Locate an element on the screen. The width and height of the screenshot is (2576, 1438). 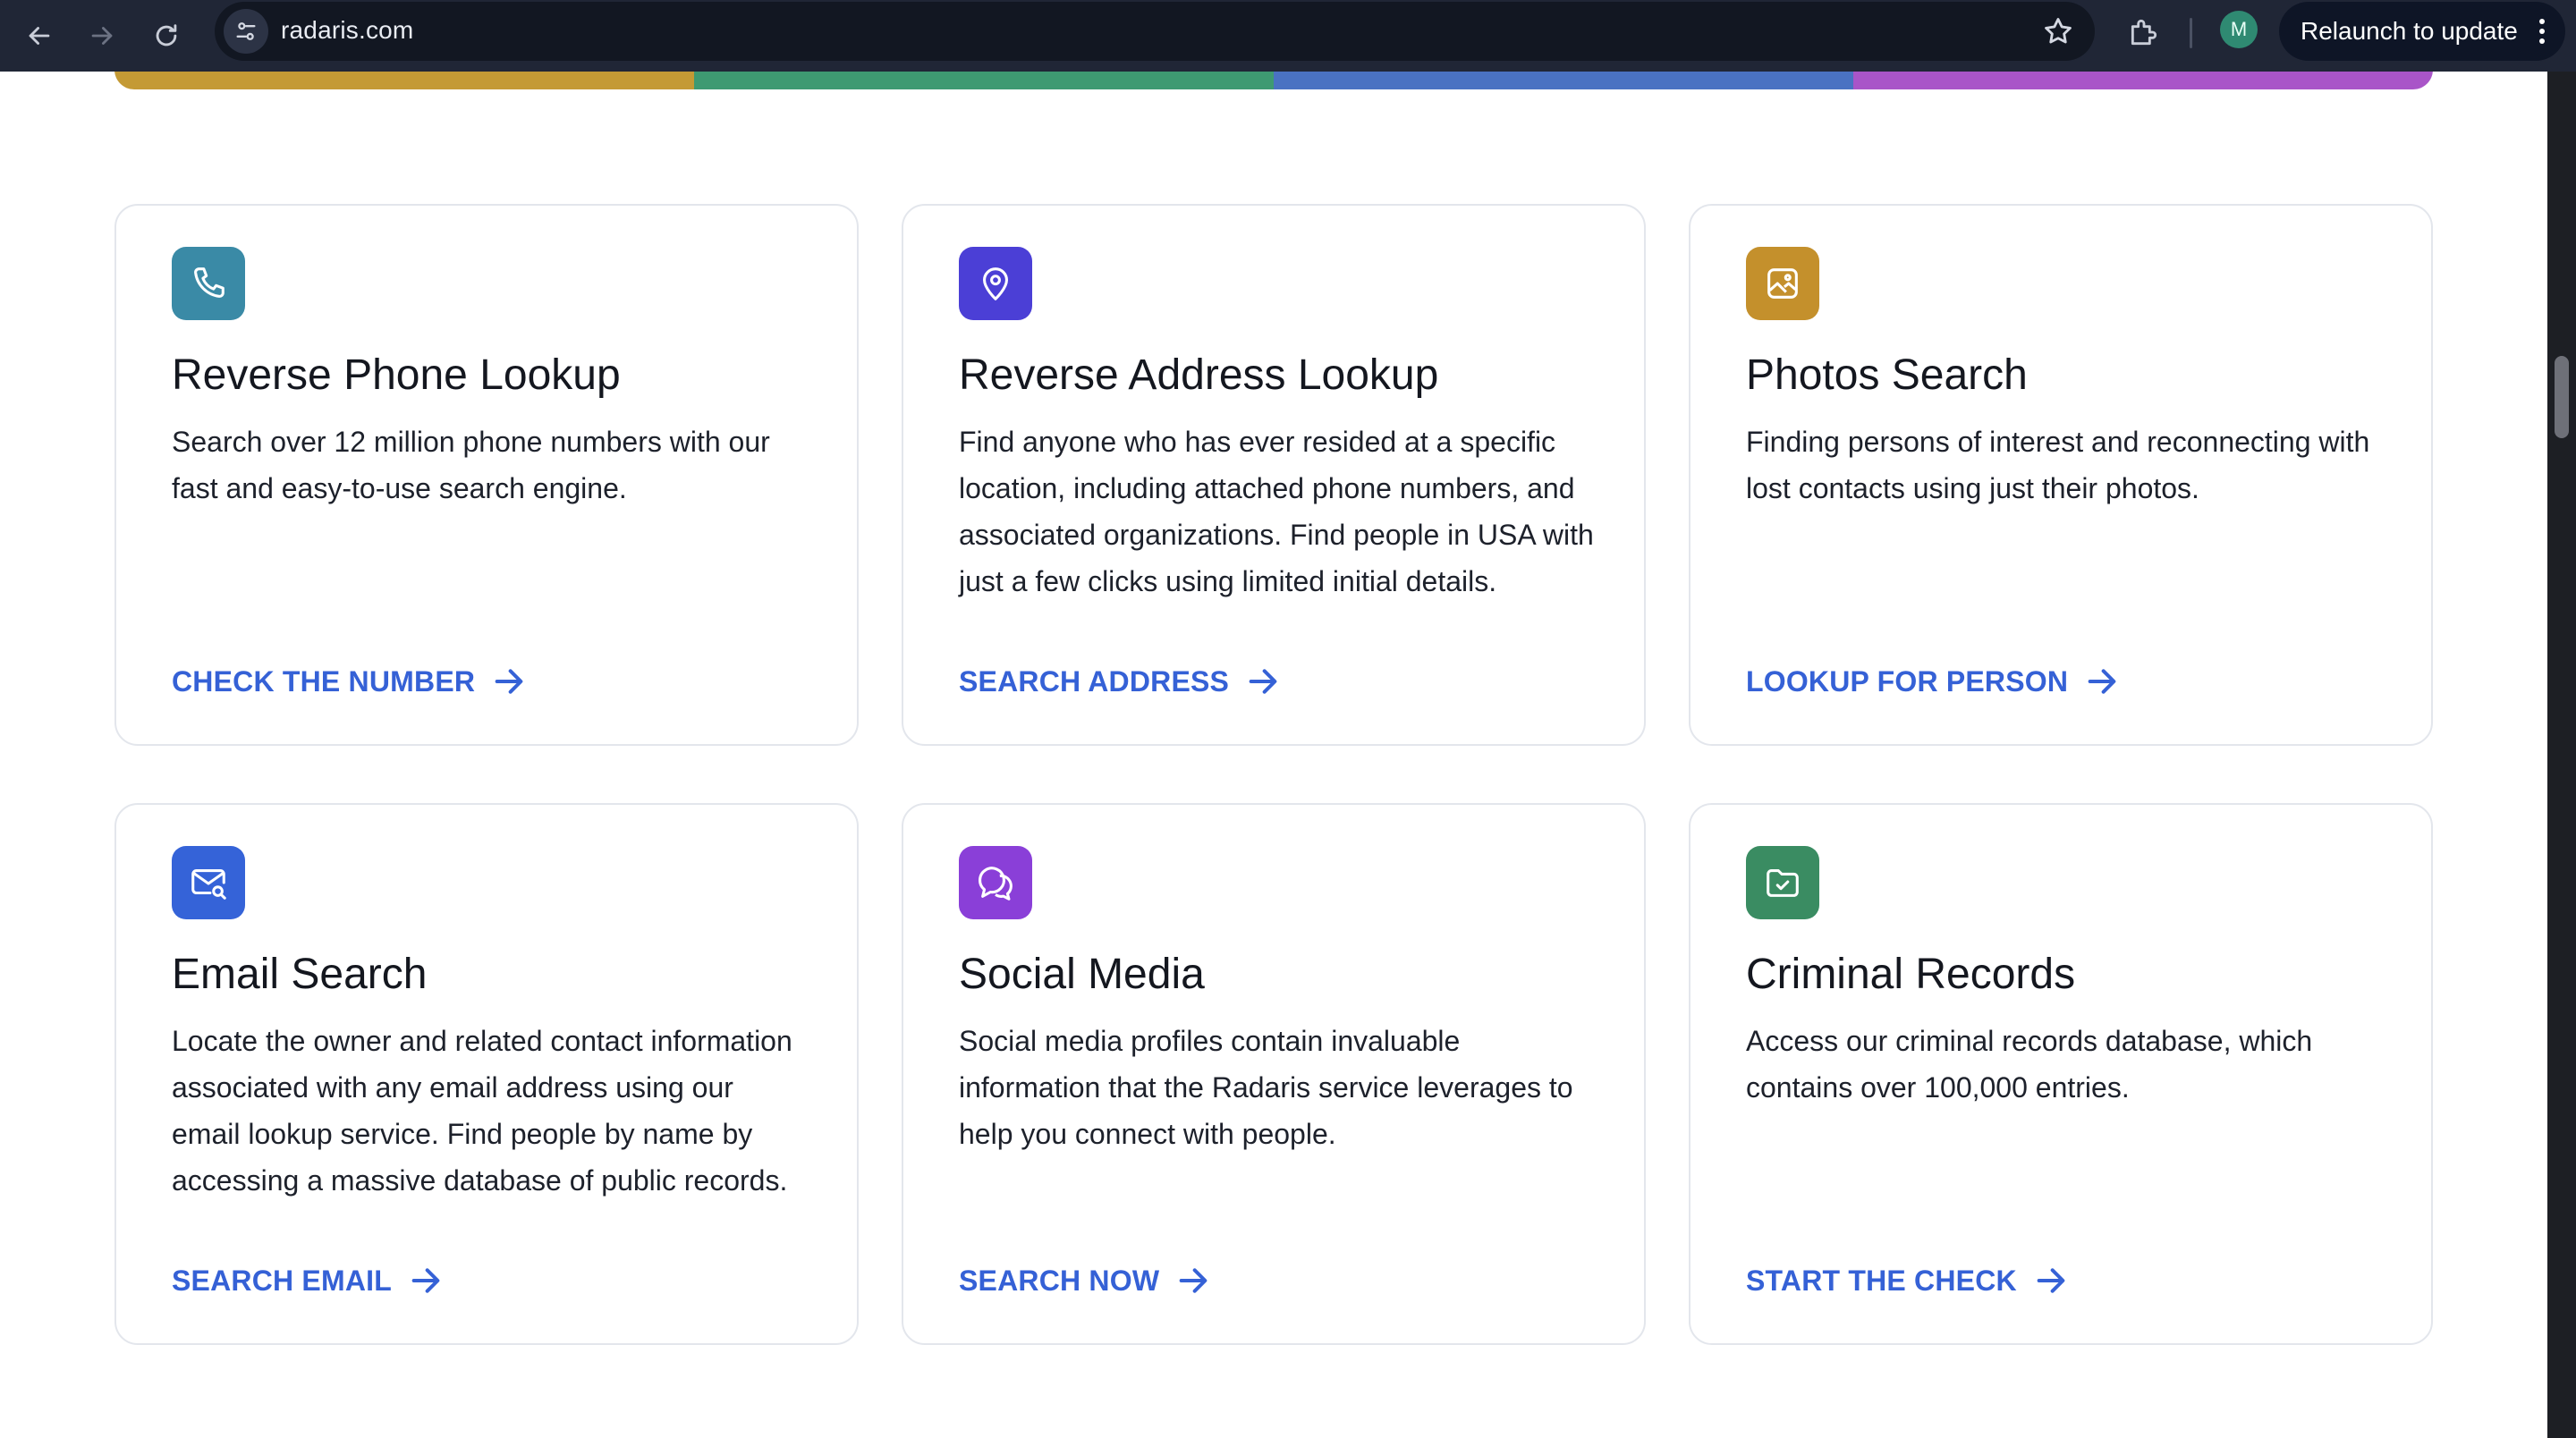
profile-avatar: M is located at coordinates (2239, 29).